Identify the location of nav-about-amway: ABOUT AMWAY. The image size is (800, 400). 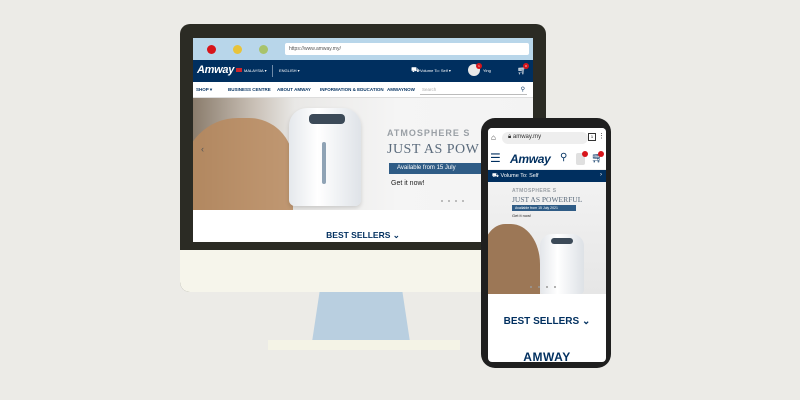
(294, 89).